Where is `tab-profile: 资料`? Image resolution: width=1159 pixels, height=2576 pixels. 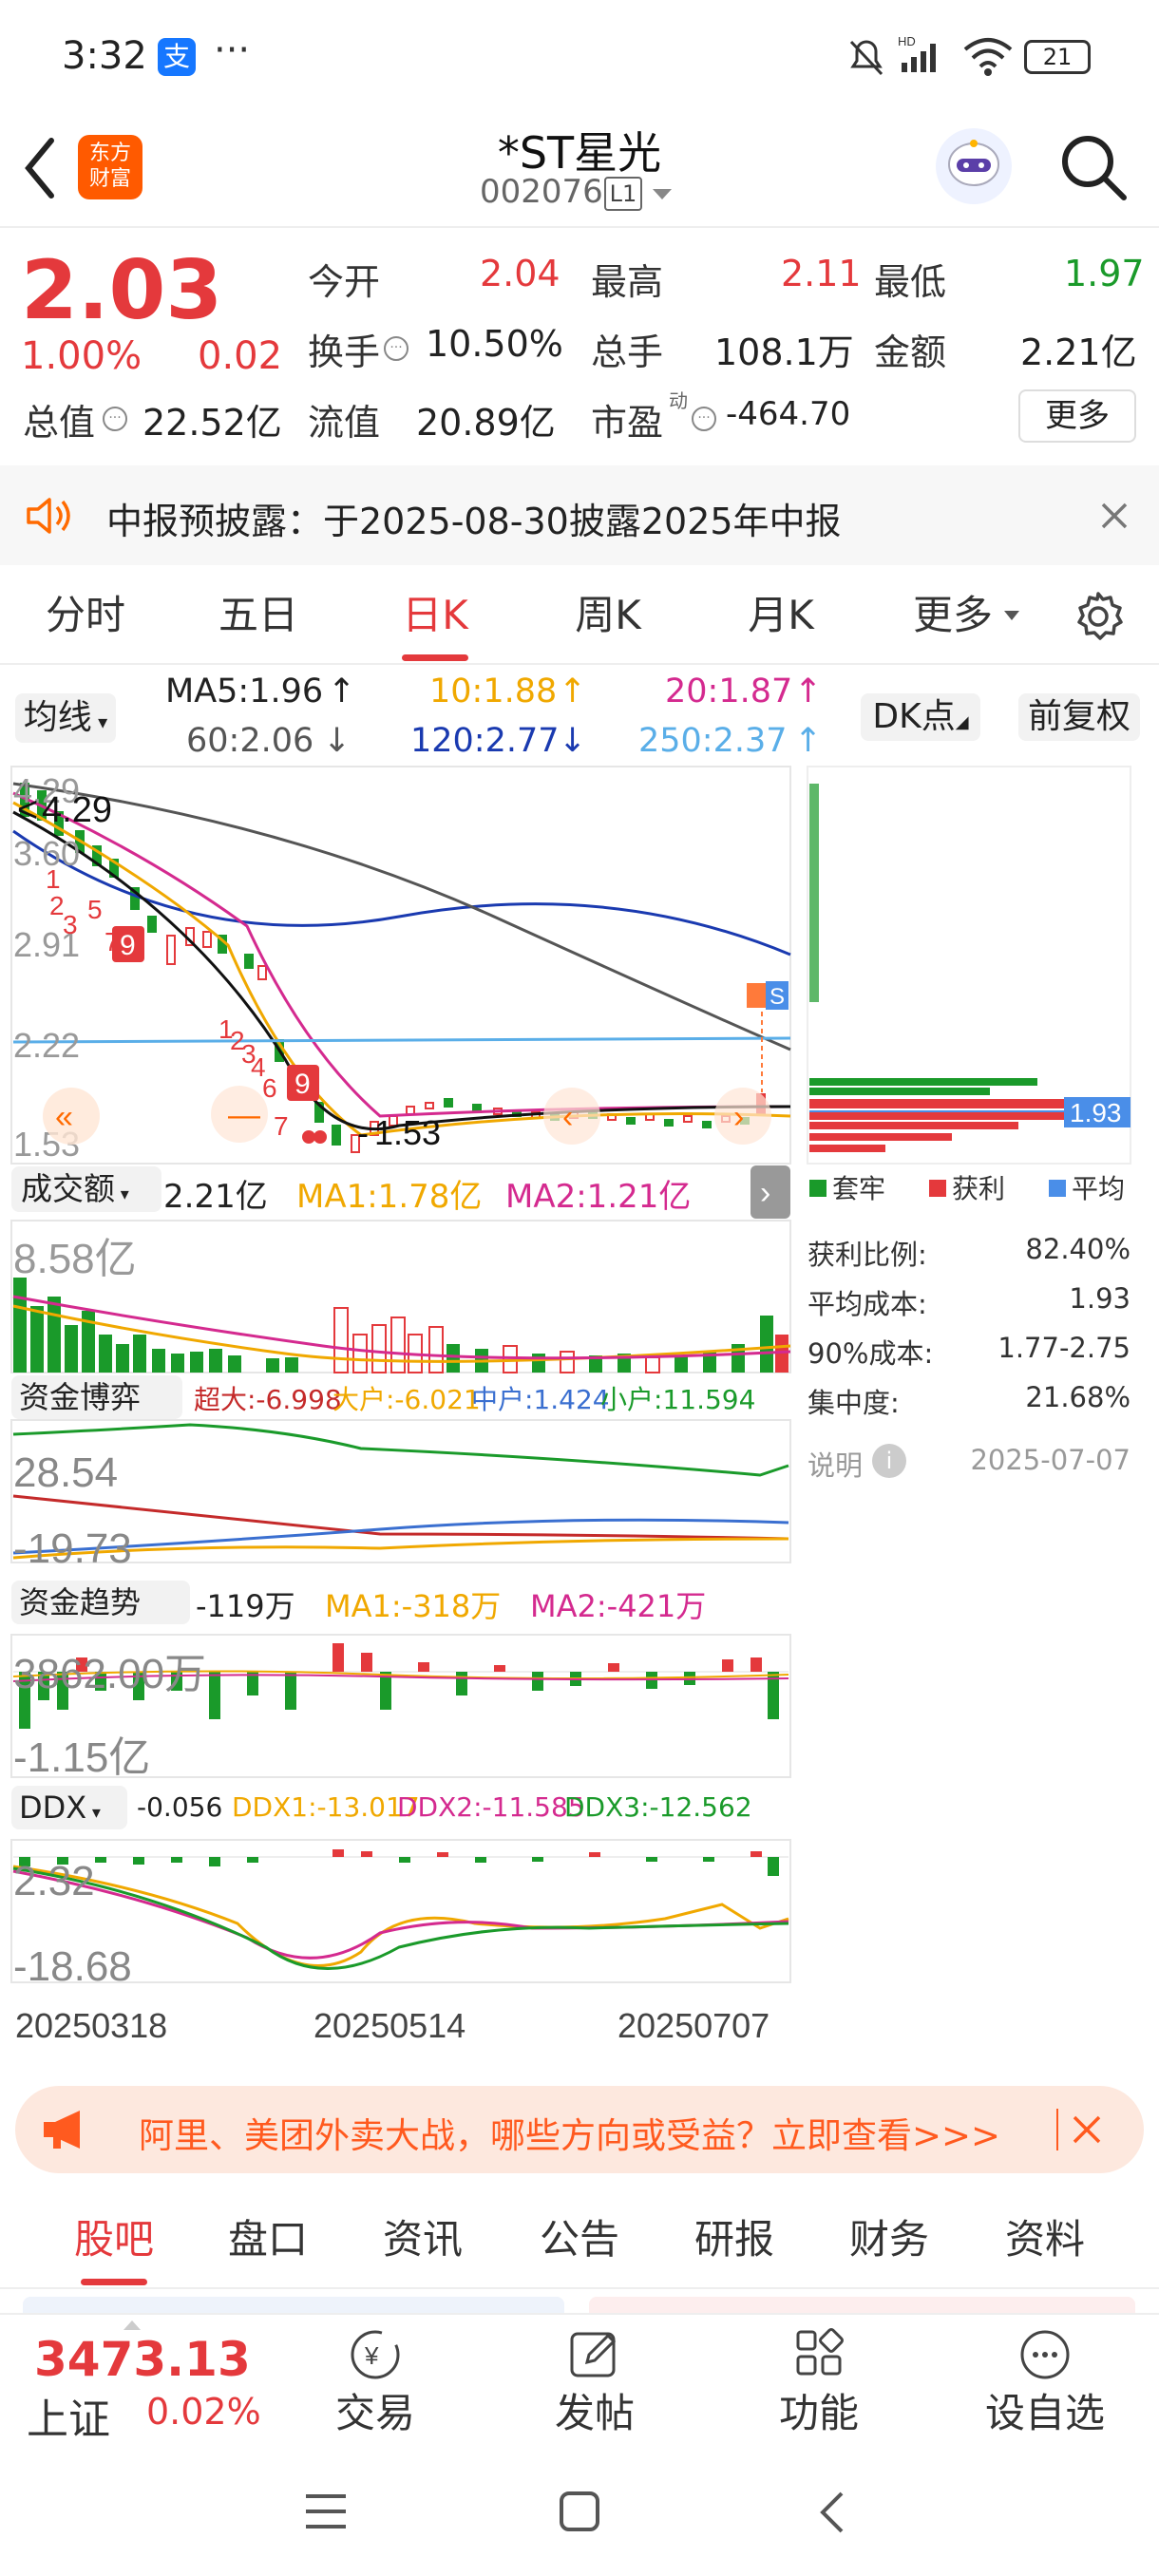
tab-profile: 资料 is located at coordinates (1045, 2239).